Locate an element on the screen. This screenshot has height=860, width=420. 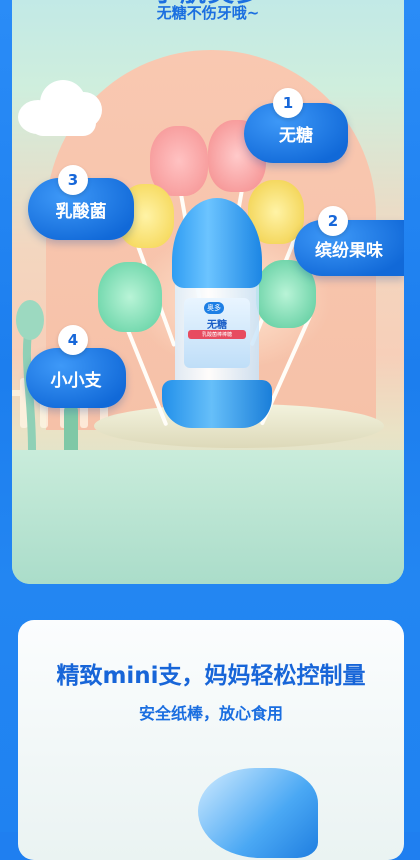
rocket-cap-closeup is located at coordinates (258, 813).